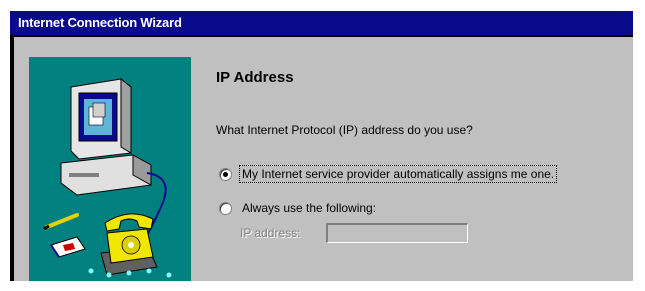 The height and width of the screenshot is (291, 645). What do you see at coordinates (113, 156) in the screenshot?
I see `computer-icon` at bounding box center [113, 156].